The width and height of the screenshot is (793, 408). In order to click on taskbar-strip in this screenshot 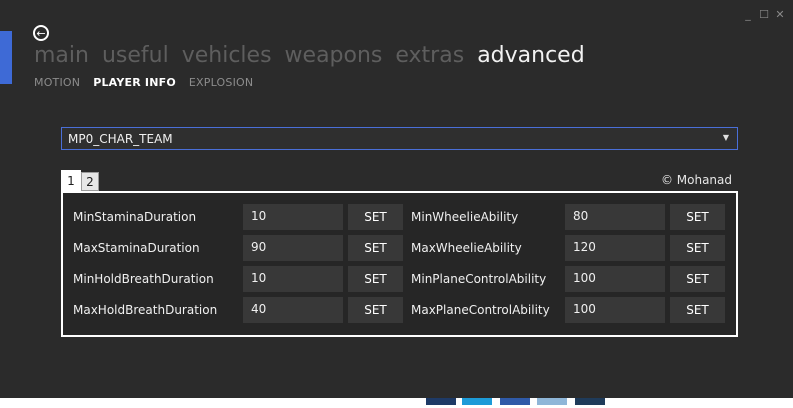, I will do `click(396, 403)`.